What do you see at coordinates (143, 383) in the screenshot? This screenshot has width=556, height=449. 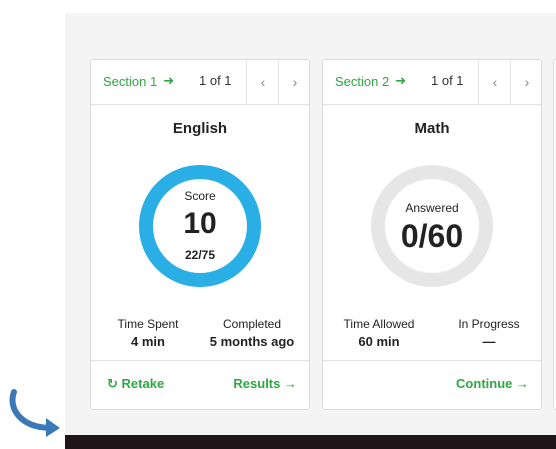 I see `retake-label: Retake` at bounding box center [143, 383].